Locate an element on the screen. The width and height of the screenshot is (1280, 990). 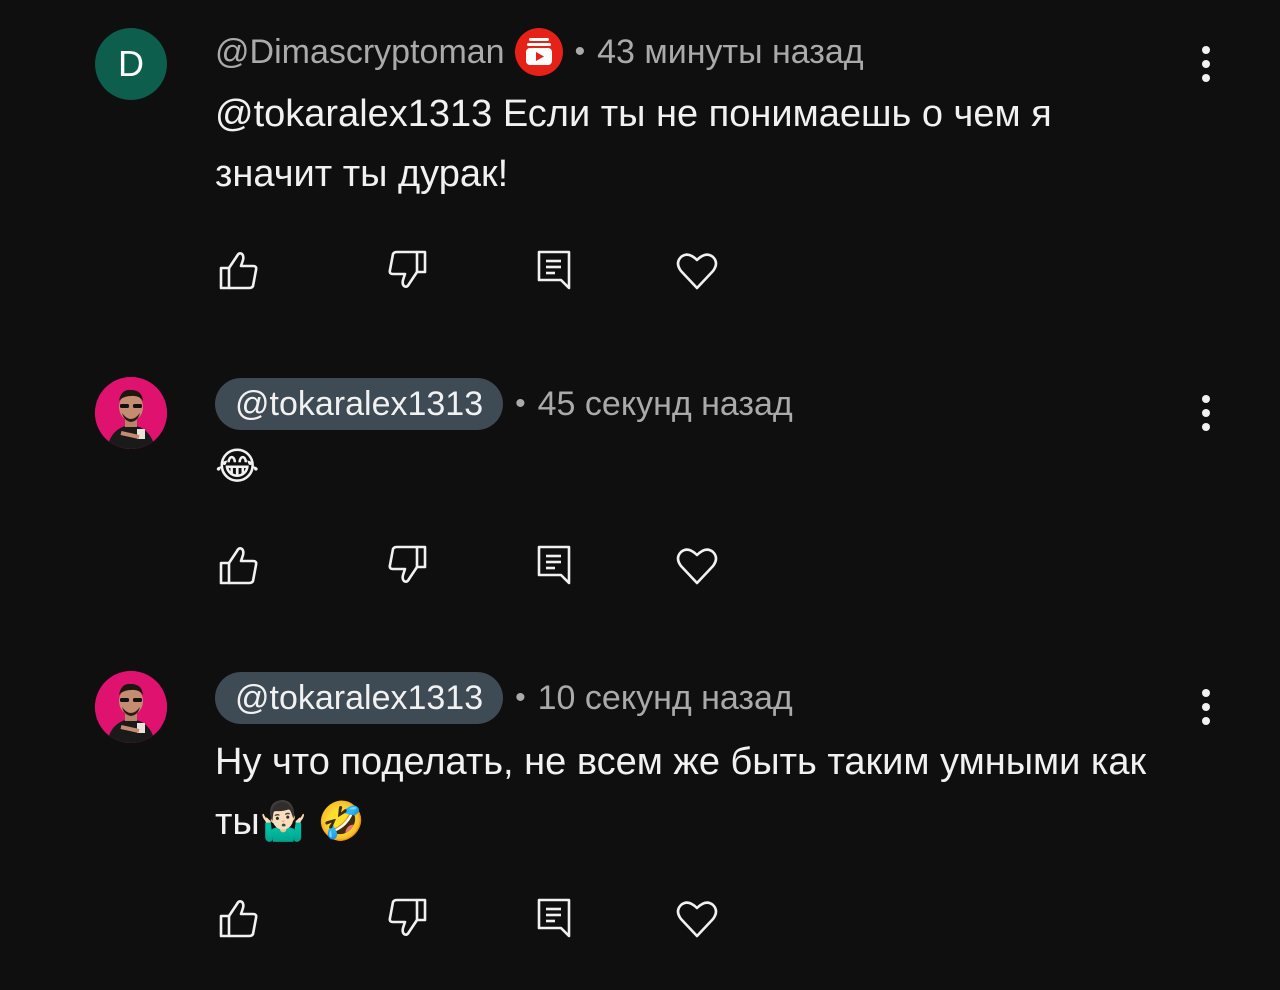
timestamp: 43 минуты назад is located at coordinates (730, 51).